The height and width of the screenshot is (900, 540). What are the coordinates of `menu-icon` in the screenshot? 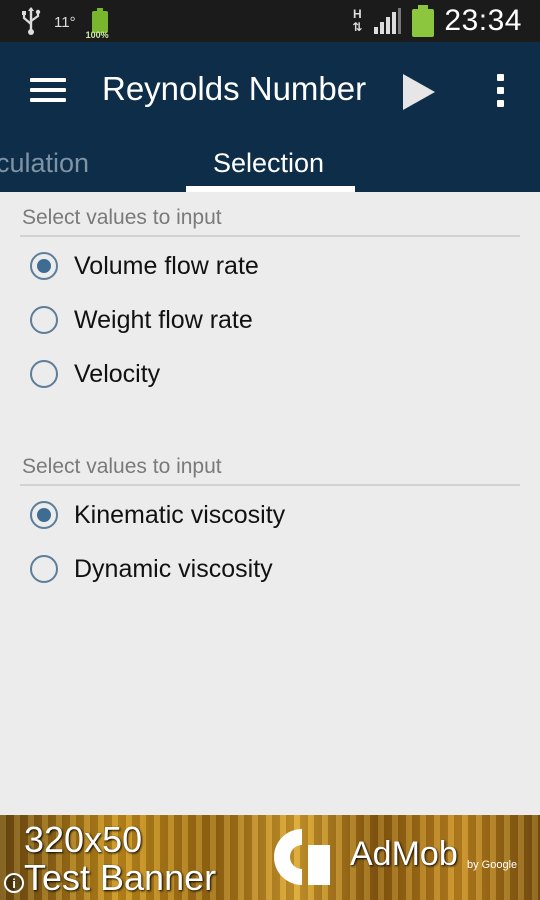 It's located at (48, 91).